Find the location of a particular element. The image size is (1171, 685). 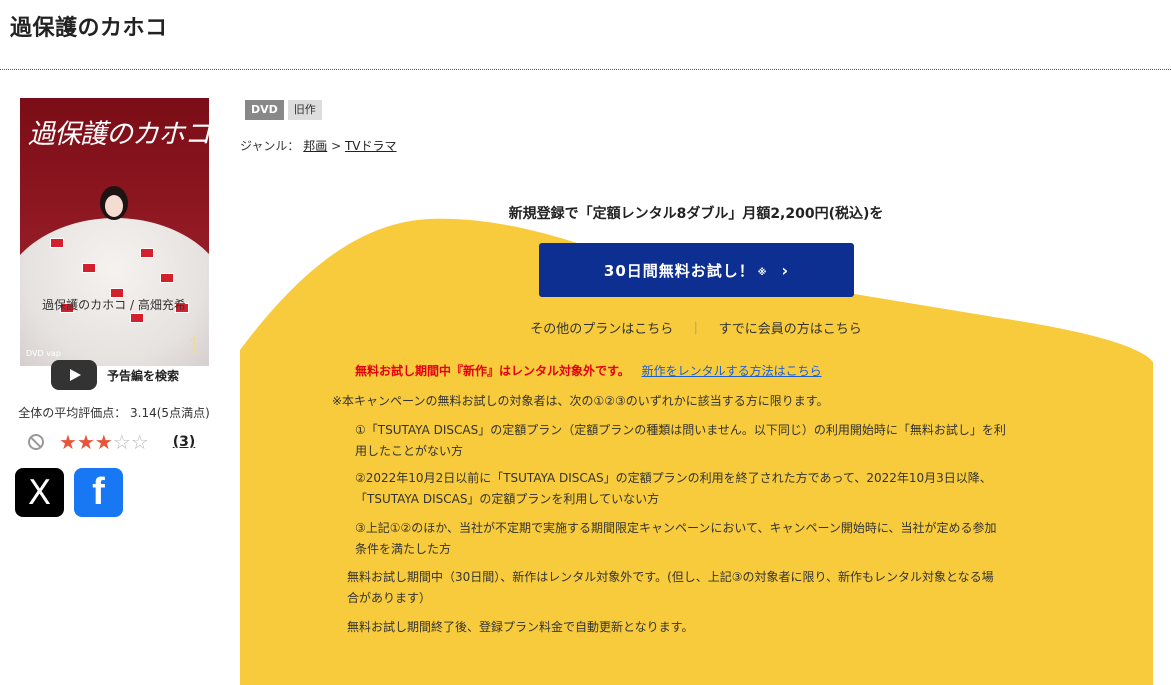

title-divider is located at coordinates (585, 69).